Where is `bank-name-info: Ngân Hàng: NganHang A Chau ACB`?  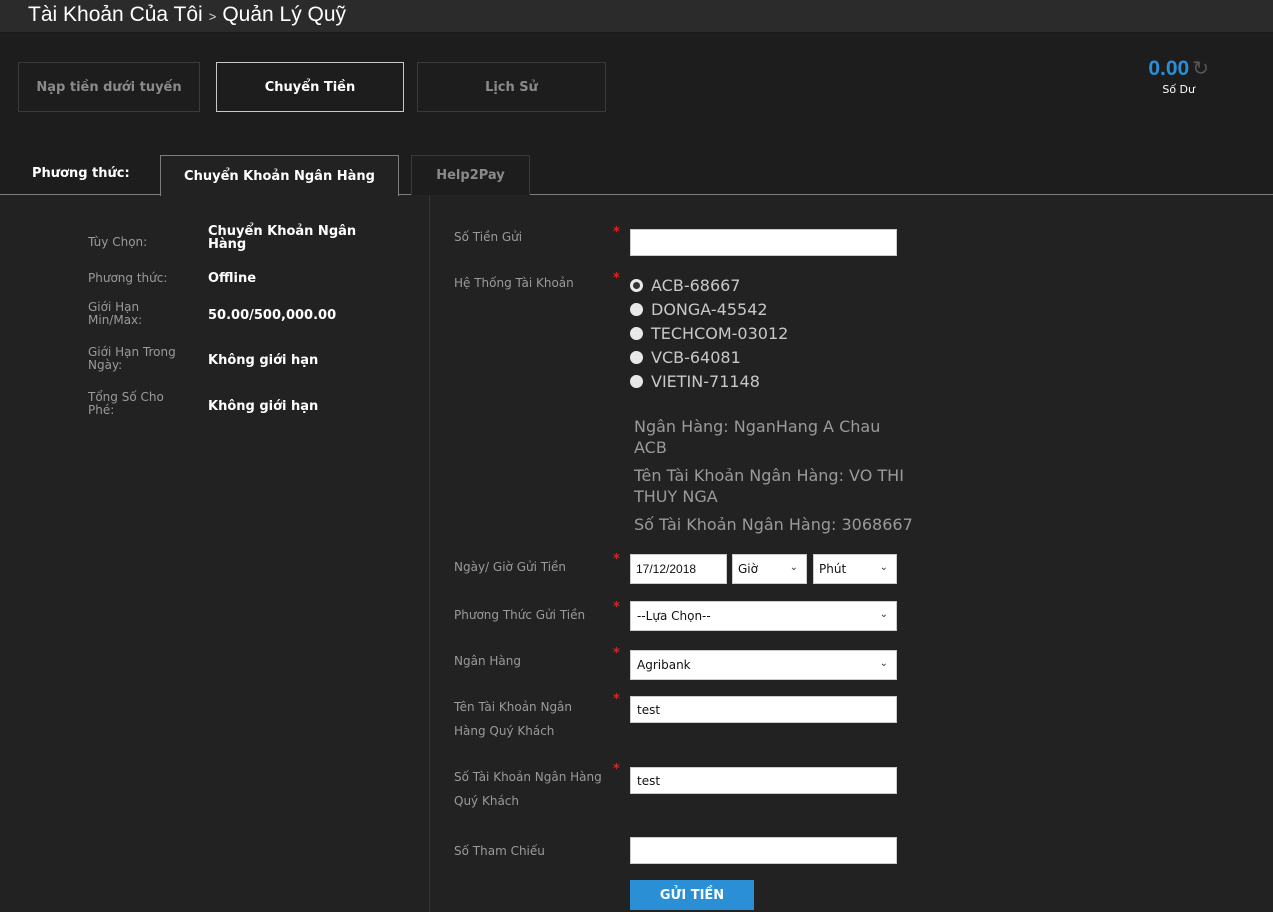 bank-name-info: Ngân Hàng: NganHang A Chau ACB is located at coordinates (757, 437).